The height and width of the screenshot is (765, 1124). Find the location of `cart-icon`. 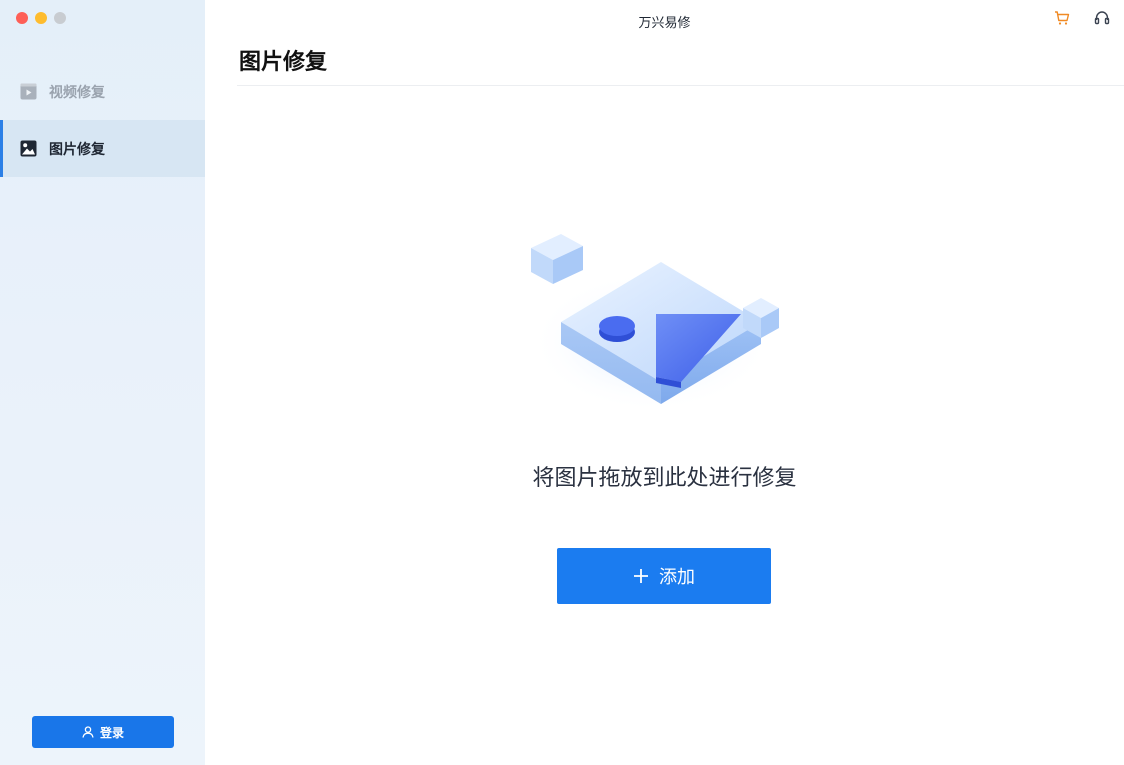

cart-icon is located at coordinates (1062, 18).